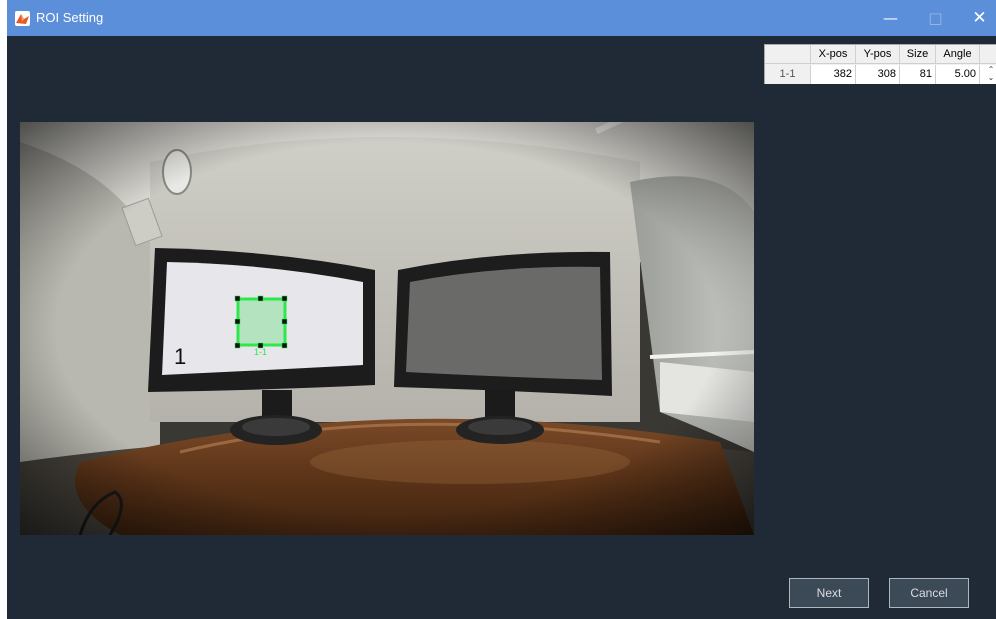  Describe the element at coordinates (788, 74) in the screenshot. I see `row-header: 1-1` at that location.